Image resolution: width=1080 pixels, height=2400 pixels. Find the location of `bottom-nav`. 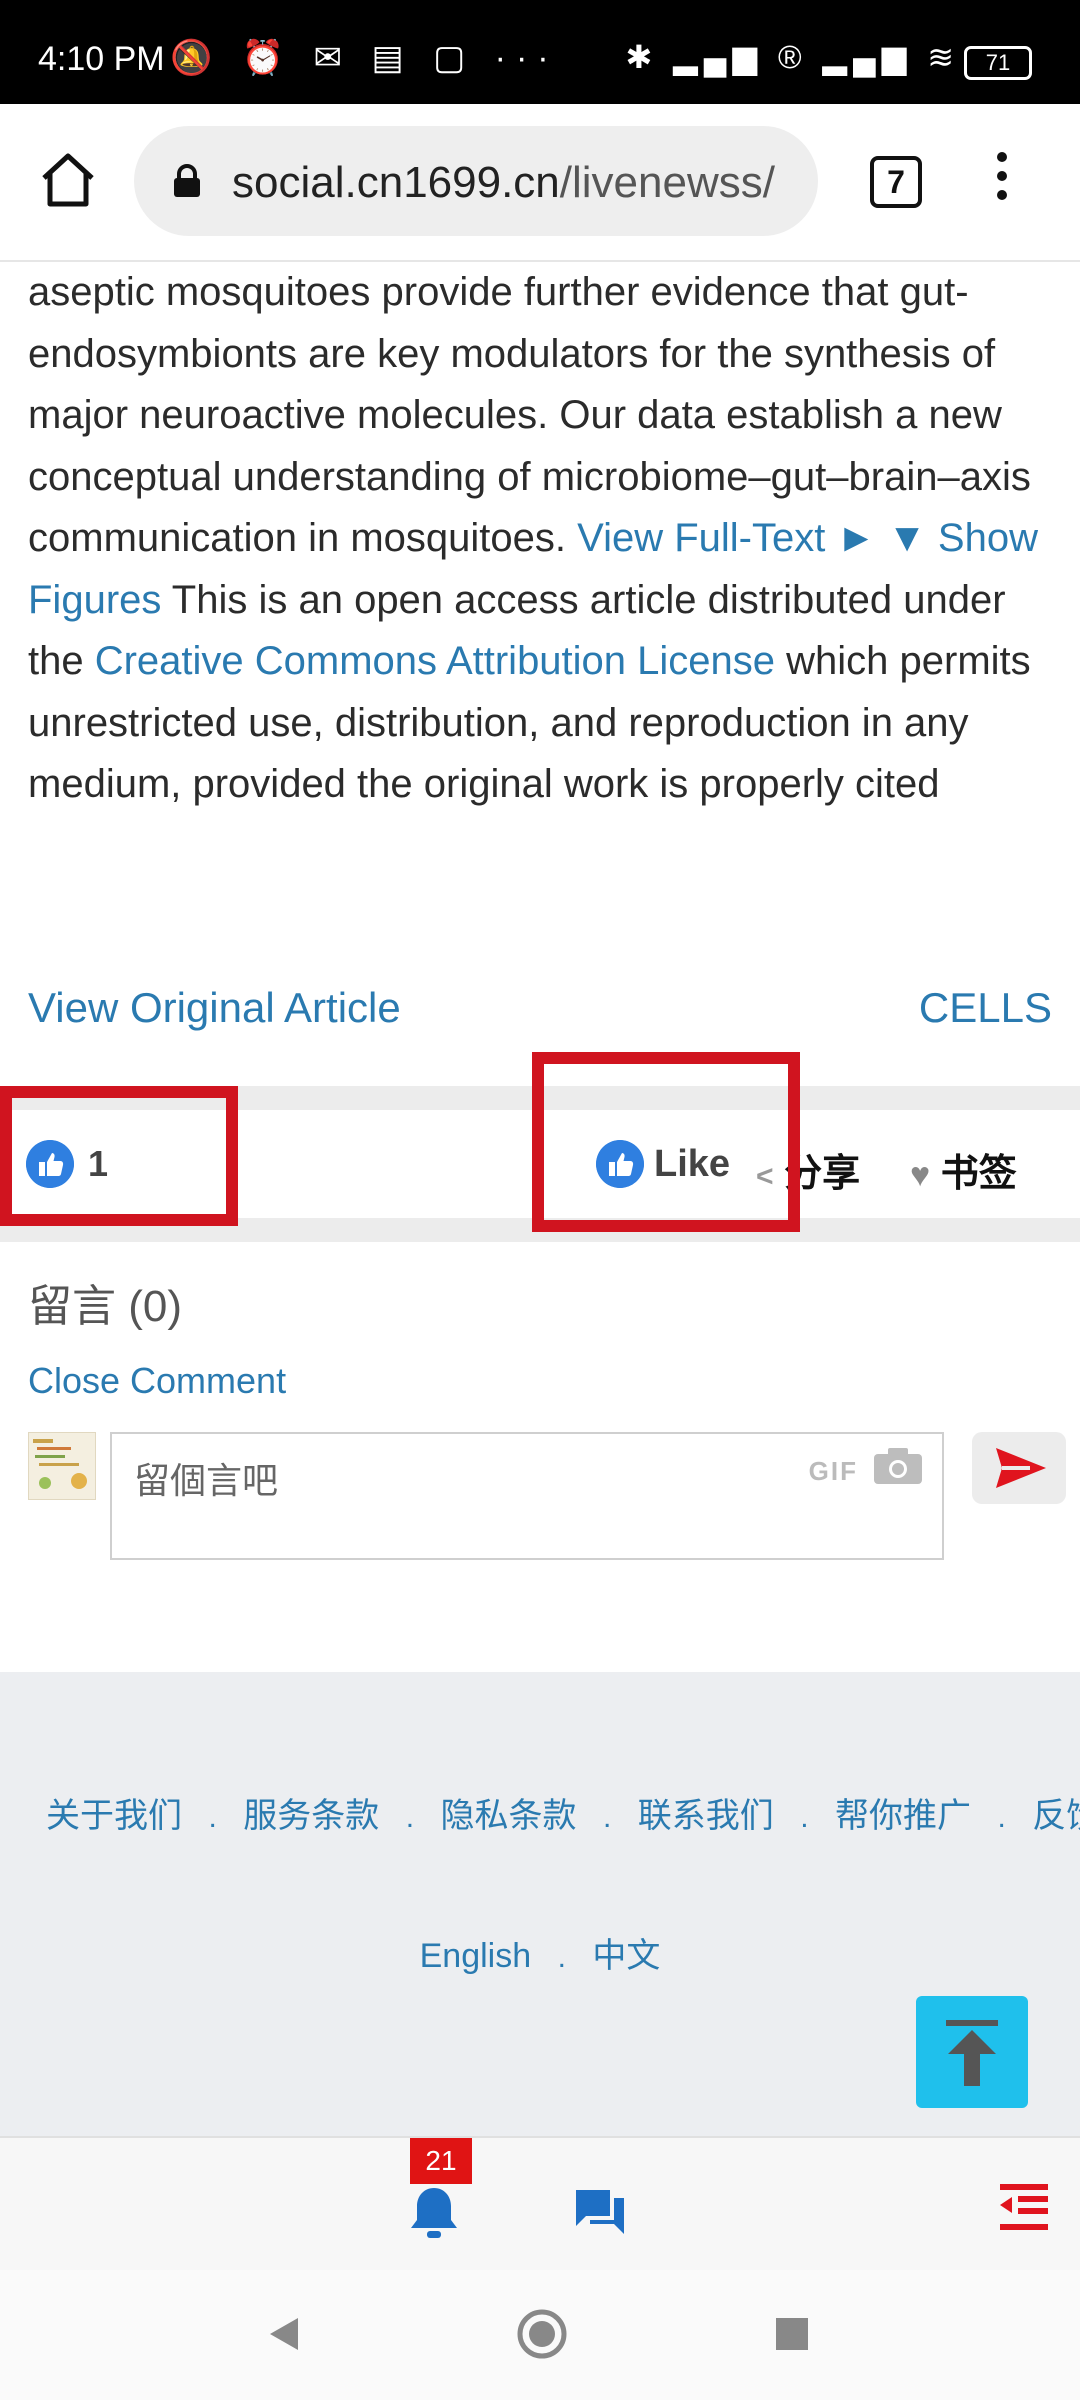

bottom-nav is located at coordinates (540, 2204).